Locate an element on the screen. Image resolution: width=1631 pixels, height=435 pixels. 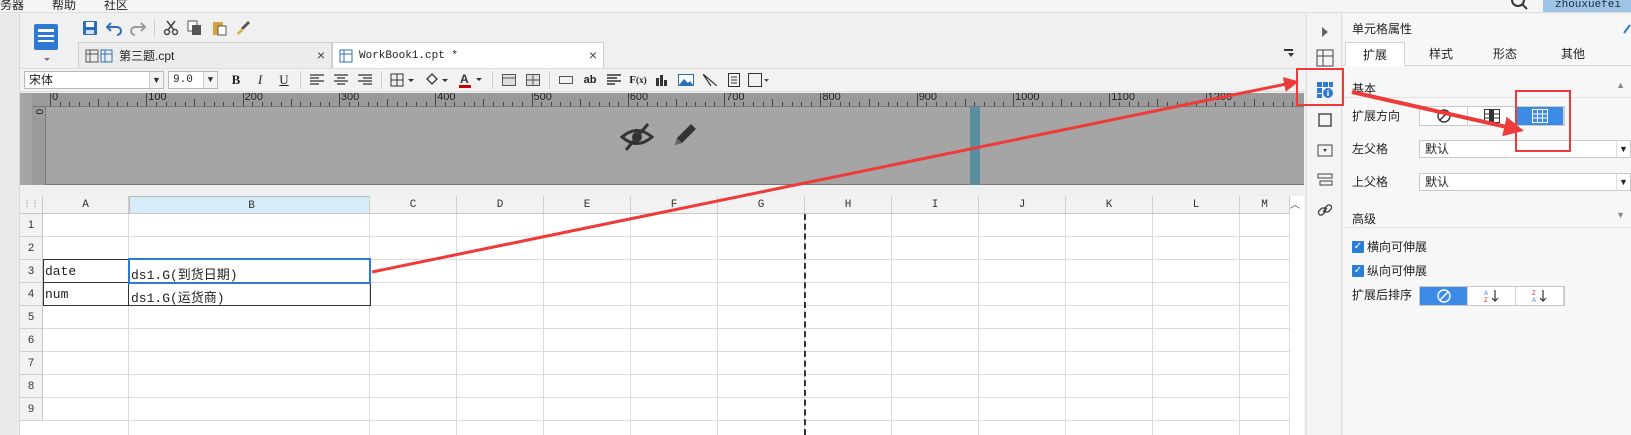
align-left-button is located at coordinates (317, 80).